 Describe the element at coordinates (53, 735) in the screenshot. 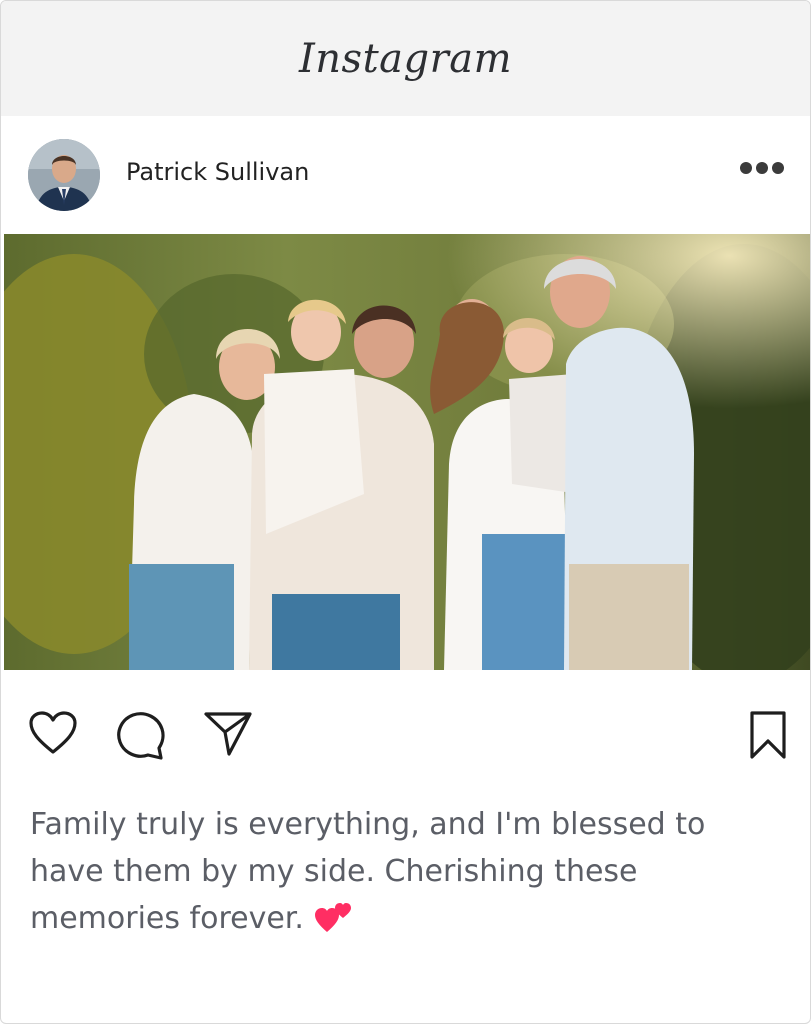

I see `like-heart-icon` at that location.